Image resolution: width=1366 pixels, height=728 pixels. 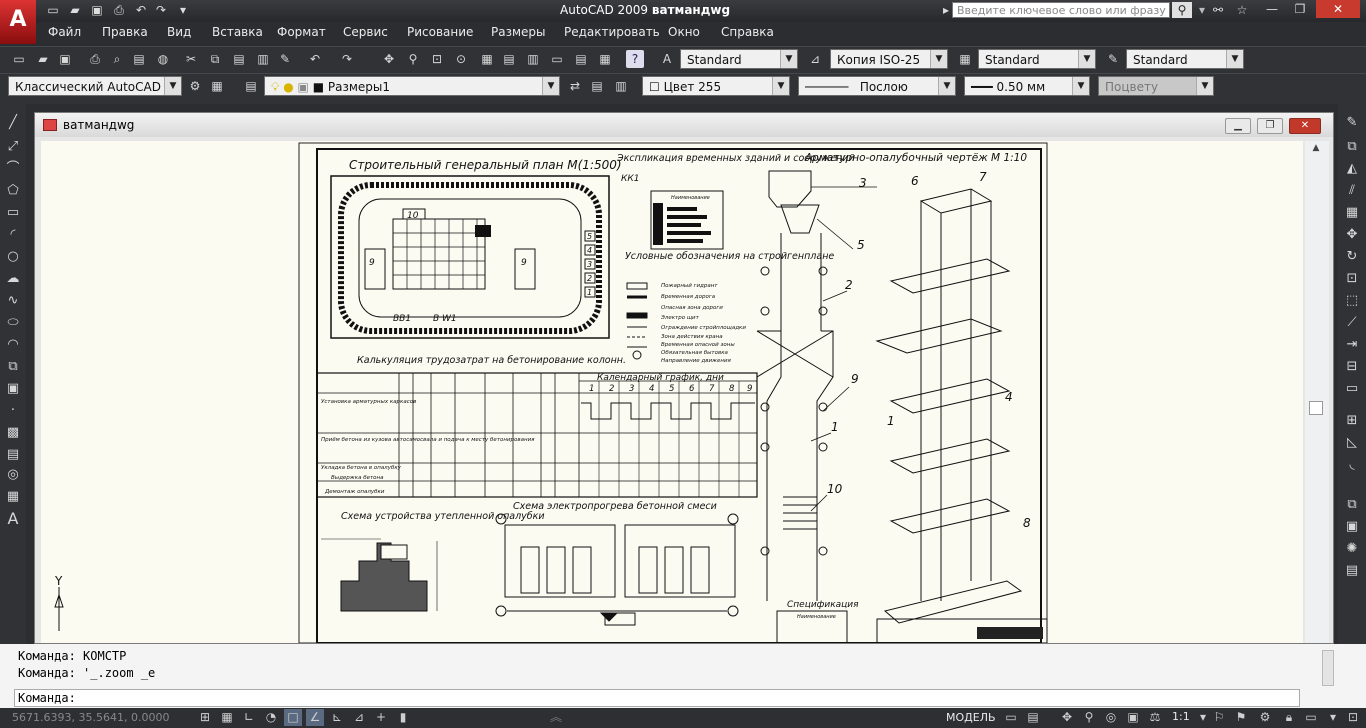 What do you see at coordinates (249, 717) in the screenshot?
I see `ortho-mode-icon: ∟` at bounding box center [249, 717].